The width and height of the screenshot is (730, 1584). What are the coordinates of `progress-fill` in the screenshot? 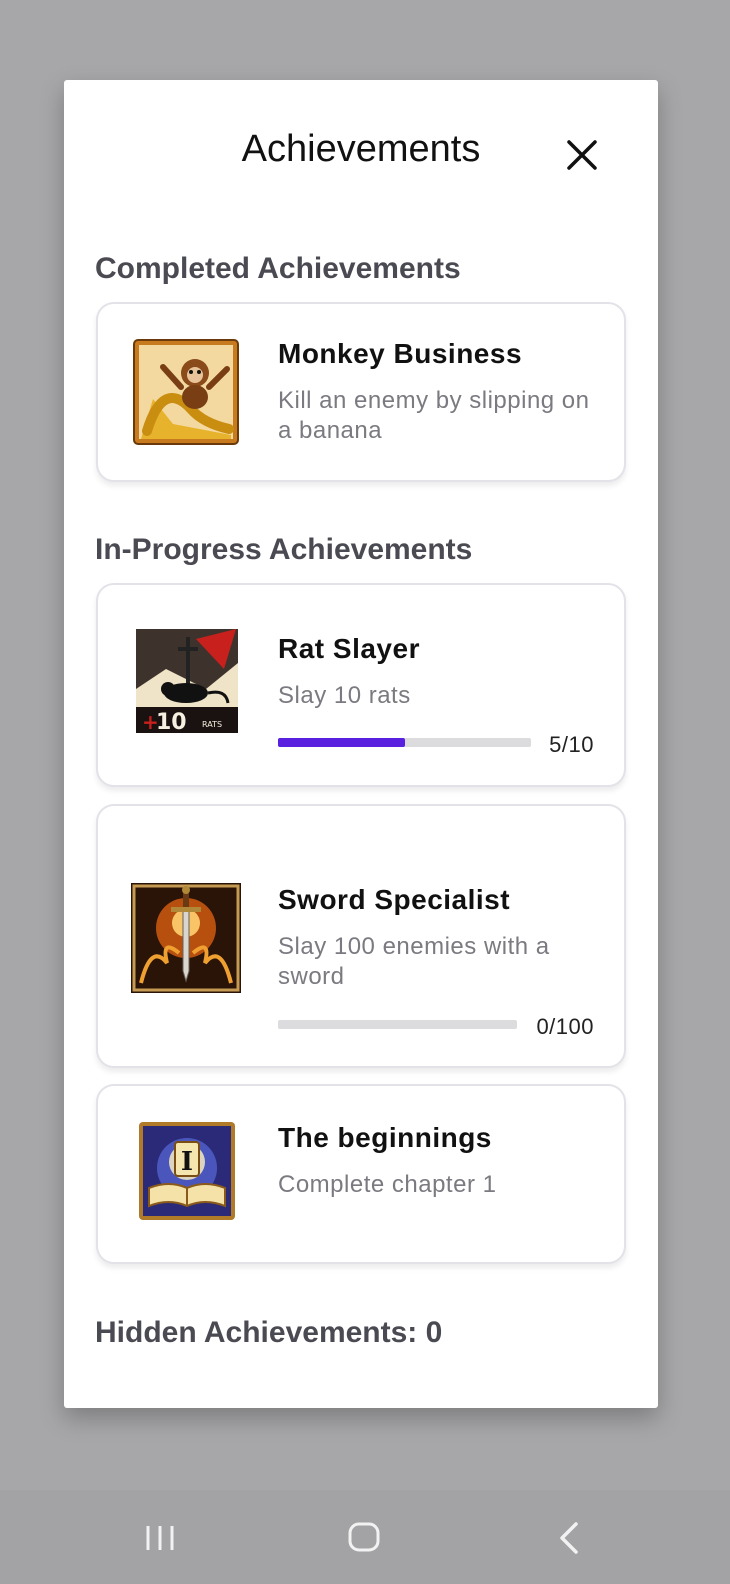 It's located at (341, 742).